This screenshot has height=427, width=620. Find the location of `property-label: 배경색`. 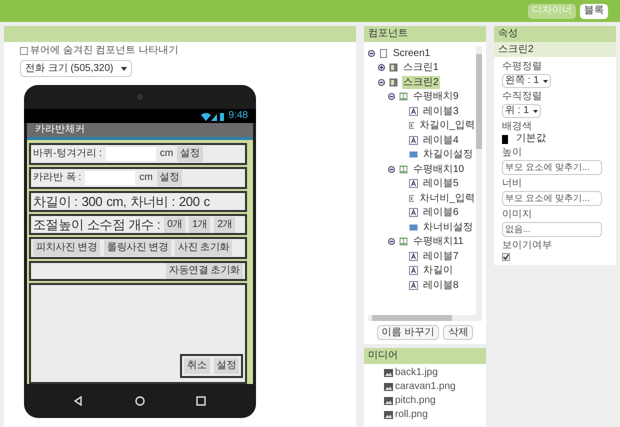

property-label: 배경색 is located at coordinates (517, 127).